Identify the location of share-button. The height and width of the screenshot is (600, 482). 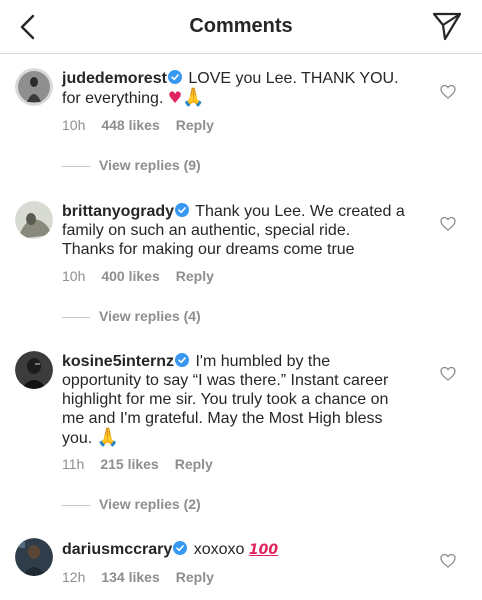
(447, 26).